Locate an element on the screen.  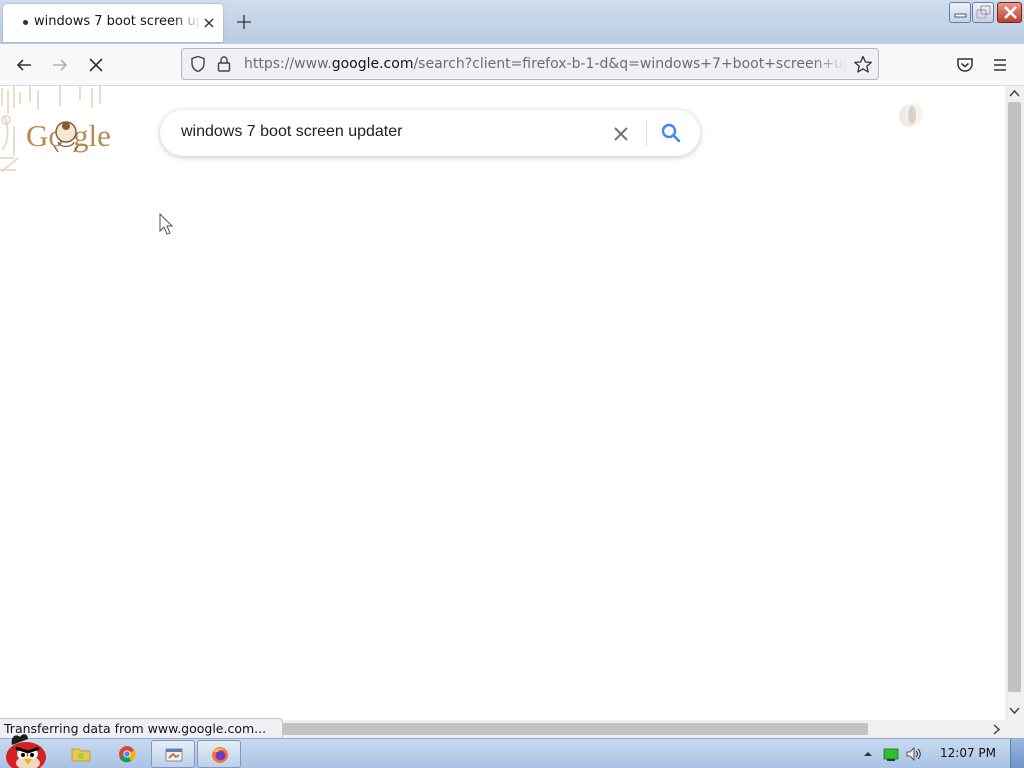
vertical-scroll-thumb is located at coordinates (1014, 397).